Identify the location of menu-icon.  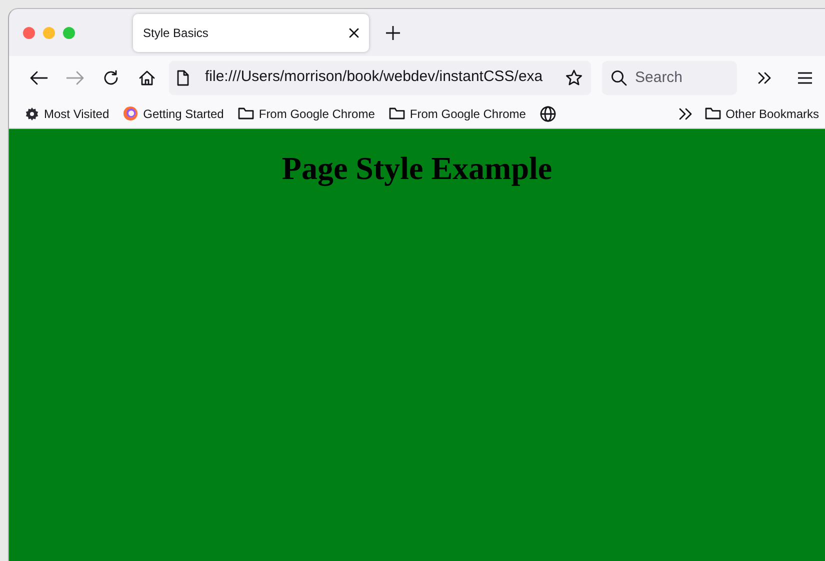
(805, 78).